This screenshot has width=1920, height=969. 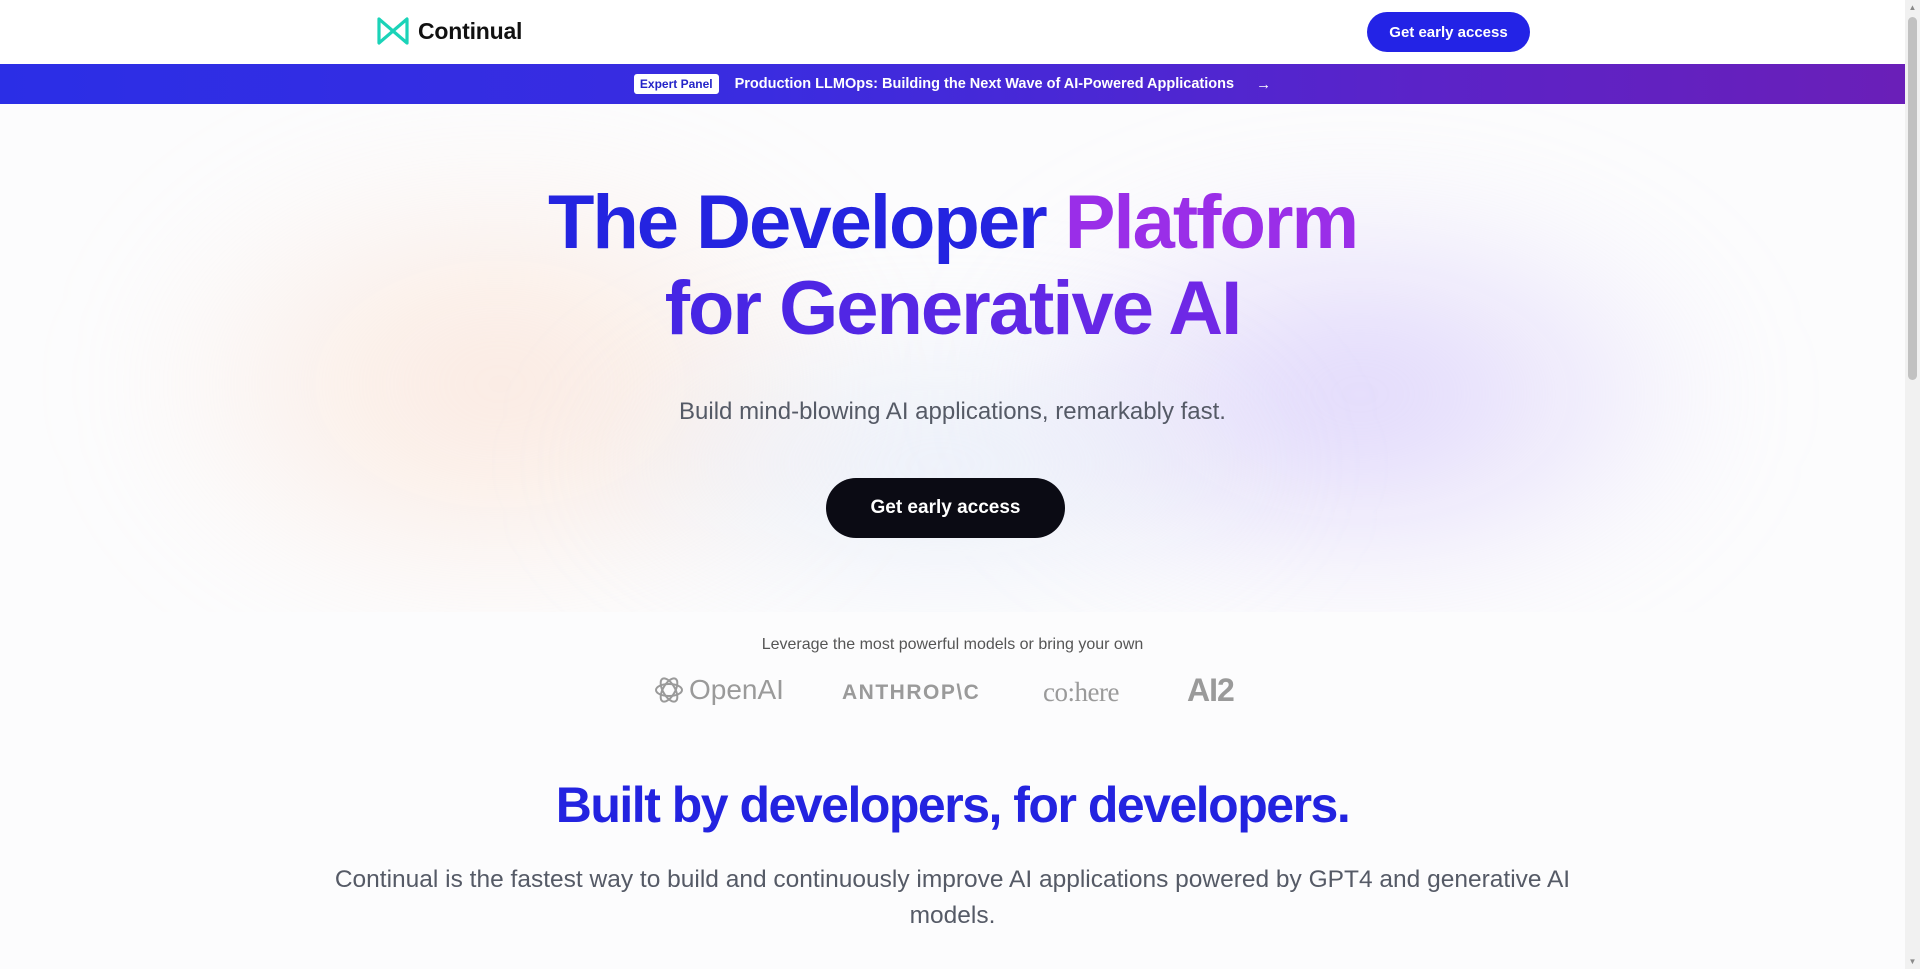 What do you see at coordinates (1912, 484) in the screenshot?
I see `vertical-scrollbar: ▲ ▼` at bounding box center [1912, 484].